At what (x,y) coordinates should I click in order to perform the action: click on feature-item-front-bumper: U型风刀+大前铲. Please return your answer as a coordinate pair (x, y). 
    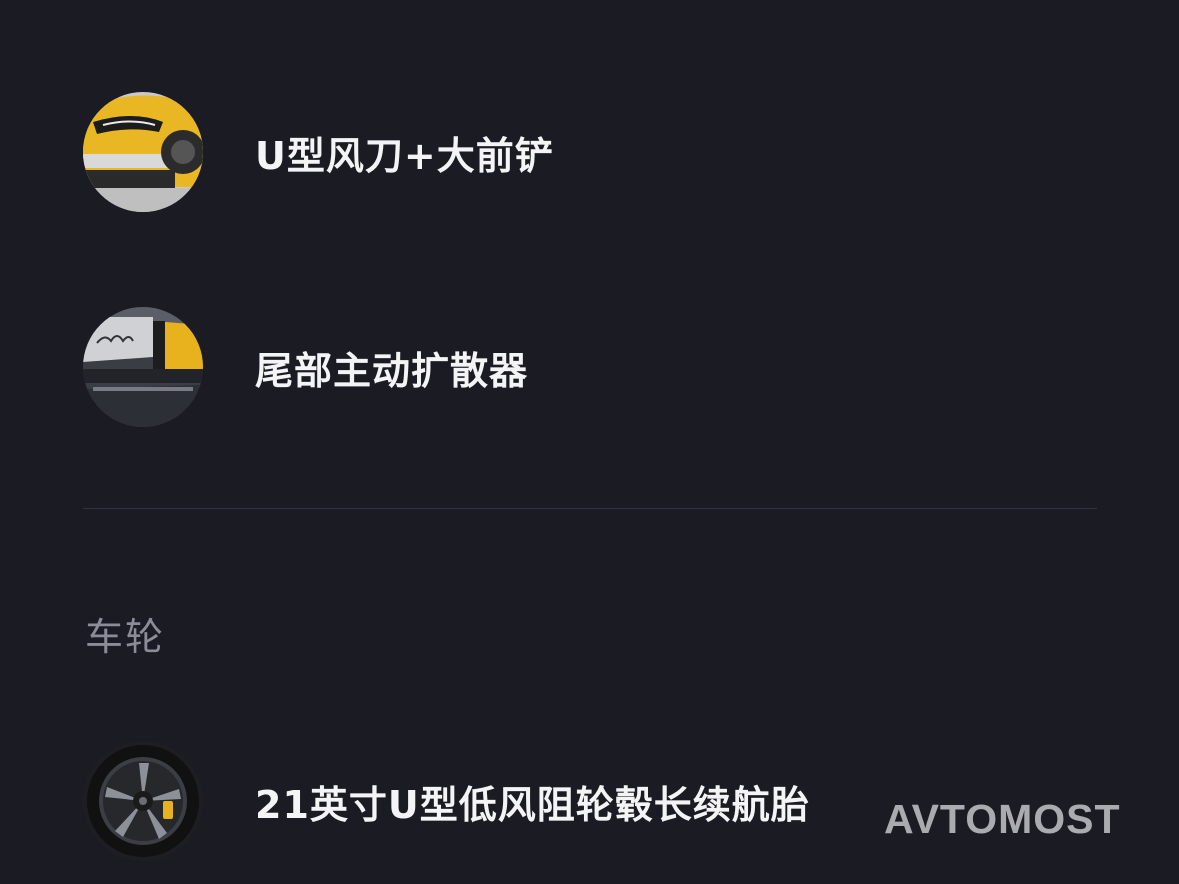
    Looking at the image, I should click on (318, 152).